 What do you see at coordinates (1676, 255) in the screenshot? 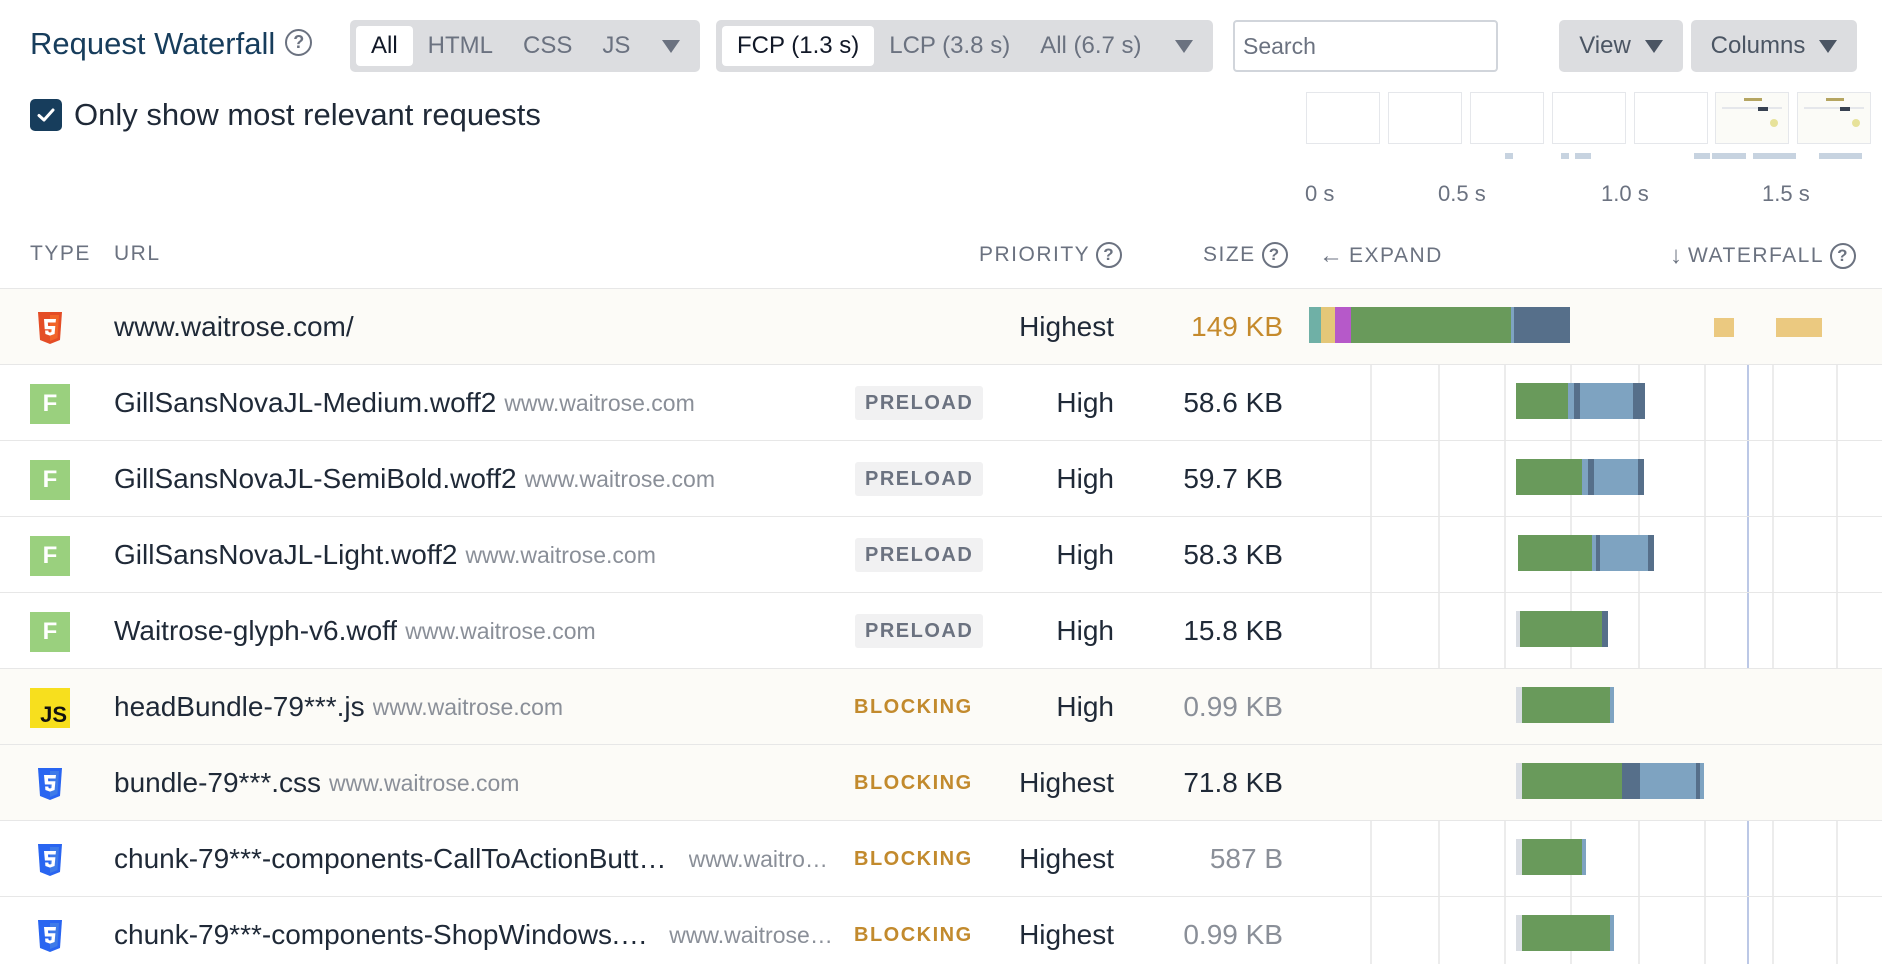
I see `arrow-down-icon: ↓` at bounding box center [1676, 255].